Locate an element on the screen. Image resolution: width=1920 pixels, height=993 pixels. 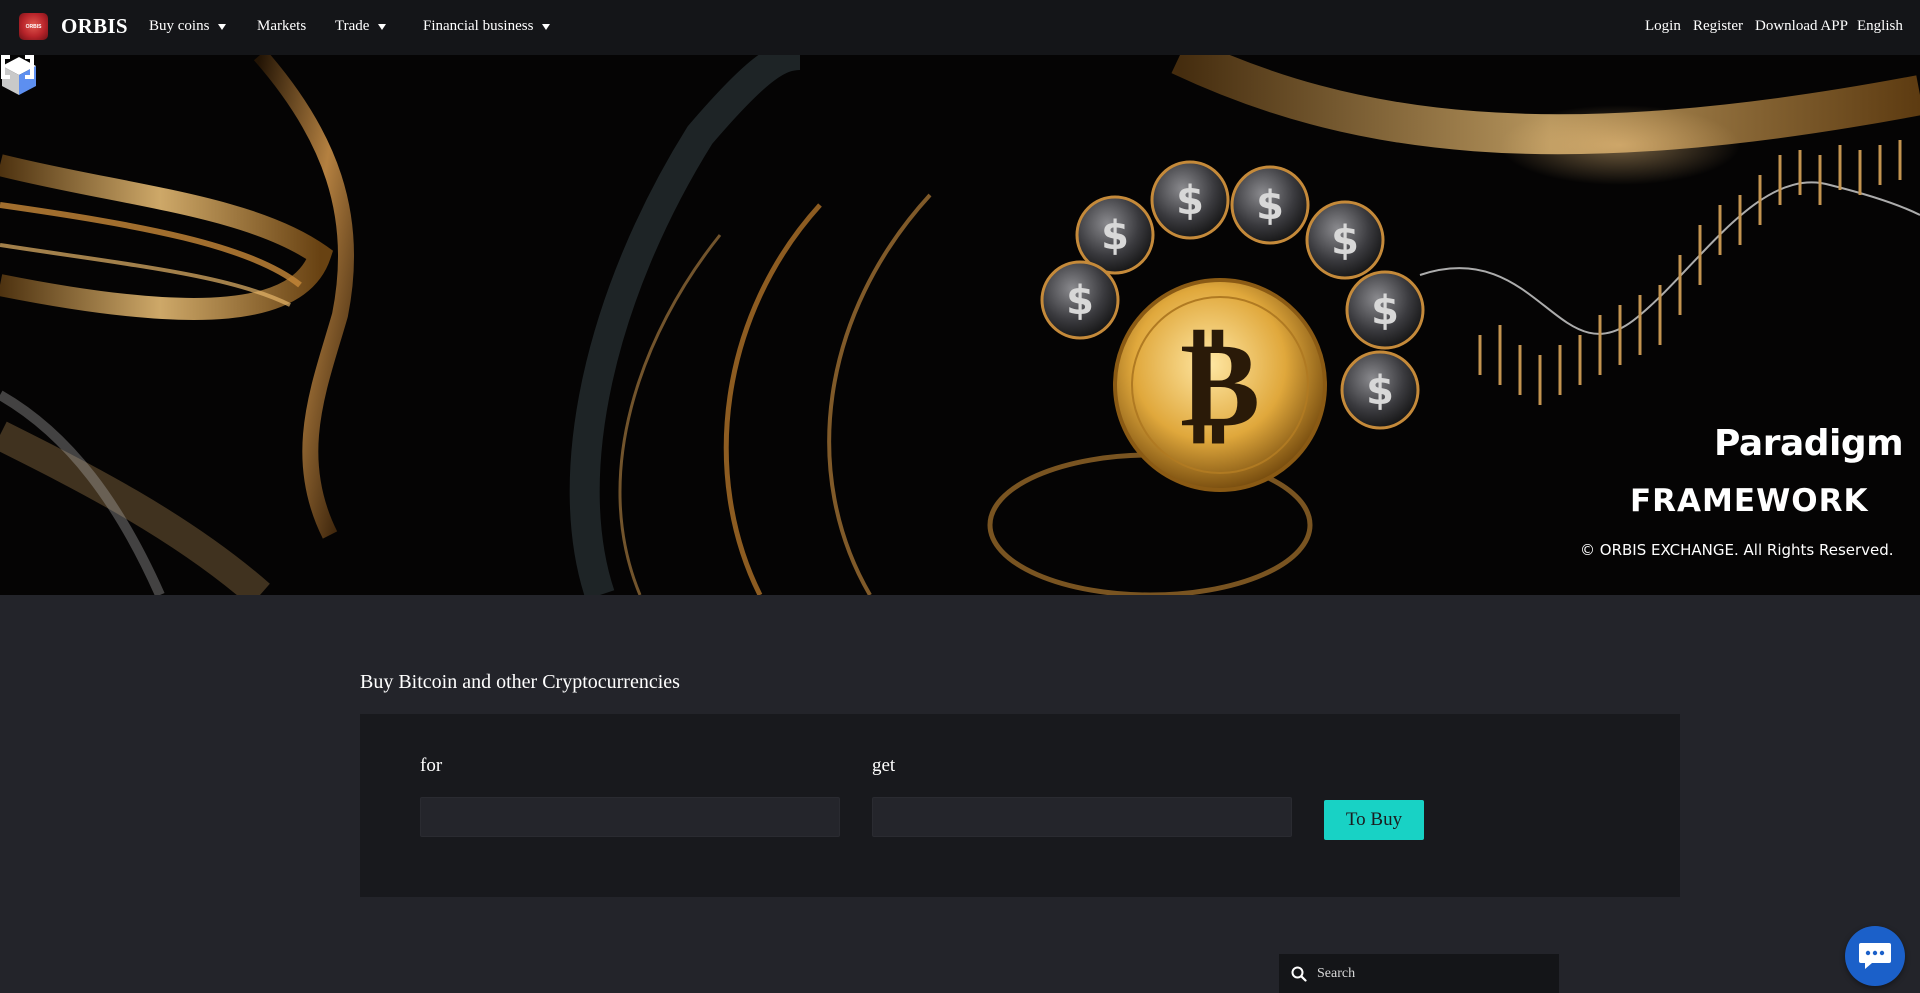
buy-form-panel: for get To Buy is located at coordinates (1020, 805).